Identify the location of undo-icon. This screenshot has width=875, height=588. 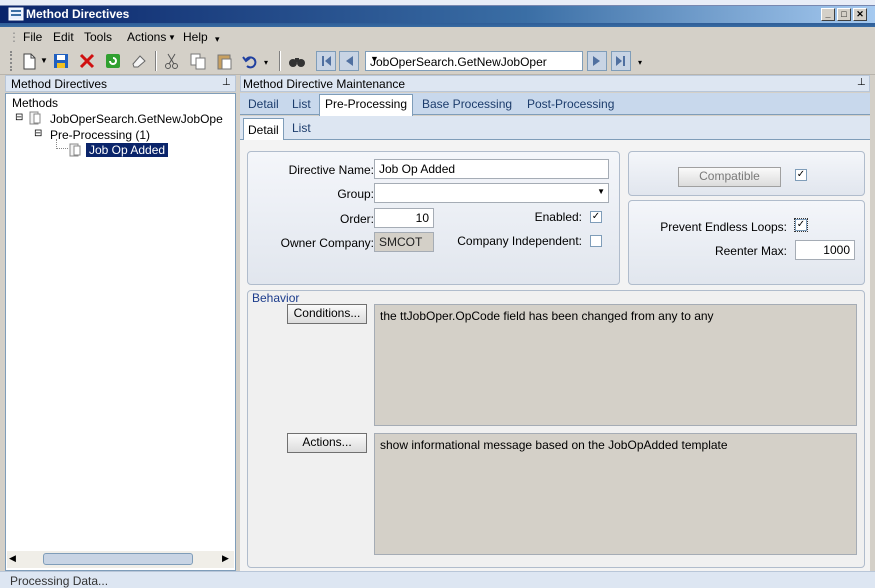
(250, 61).